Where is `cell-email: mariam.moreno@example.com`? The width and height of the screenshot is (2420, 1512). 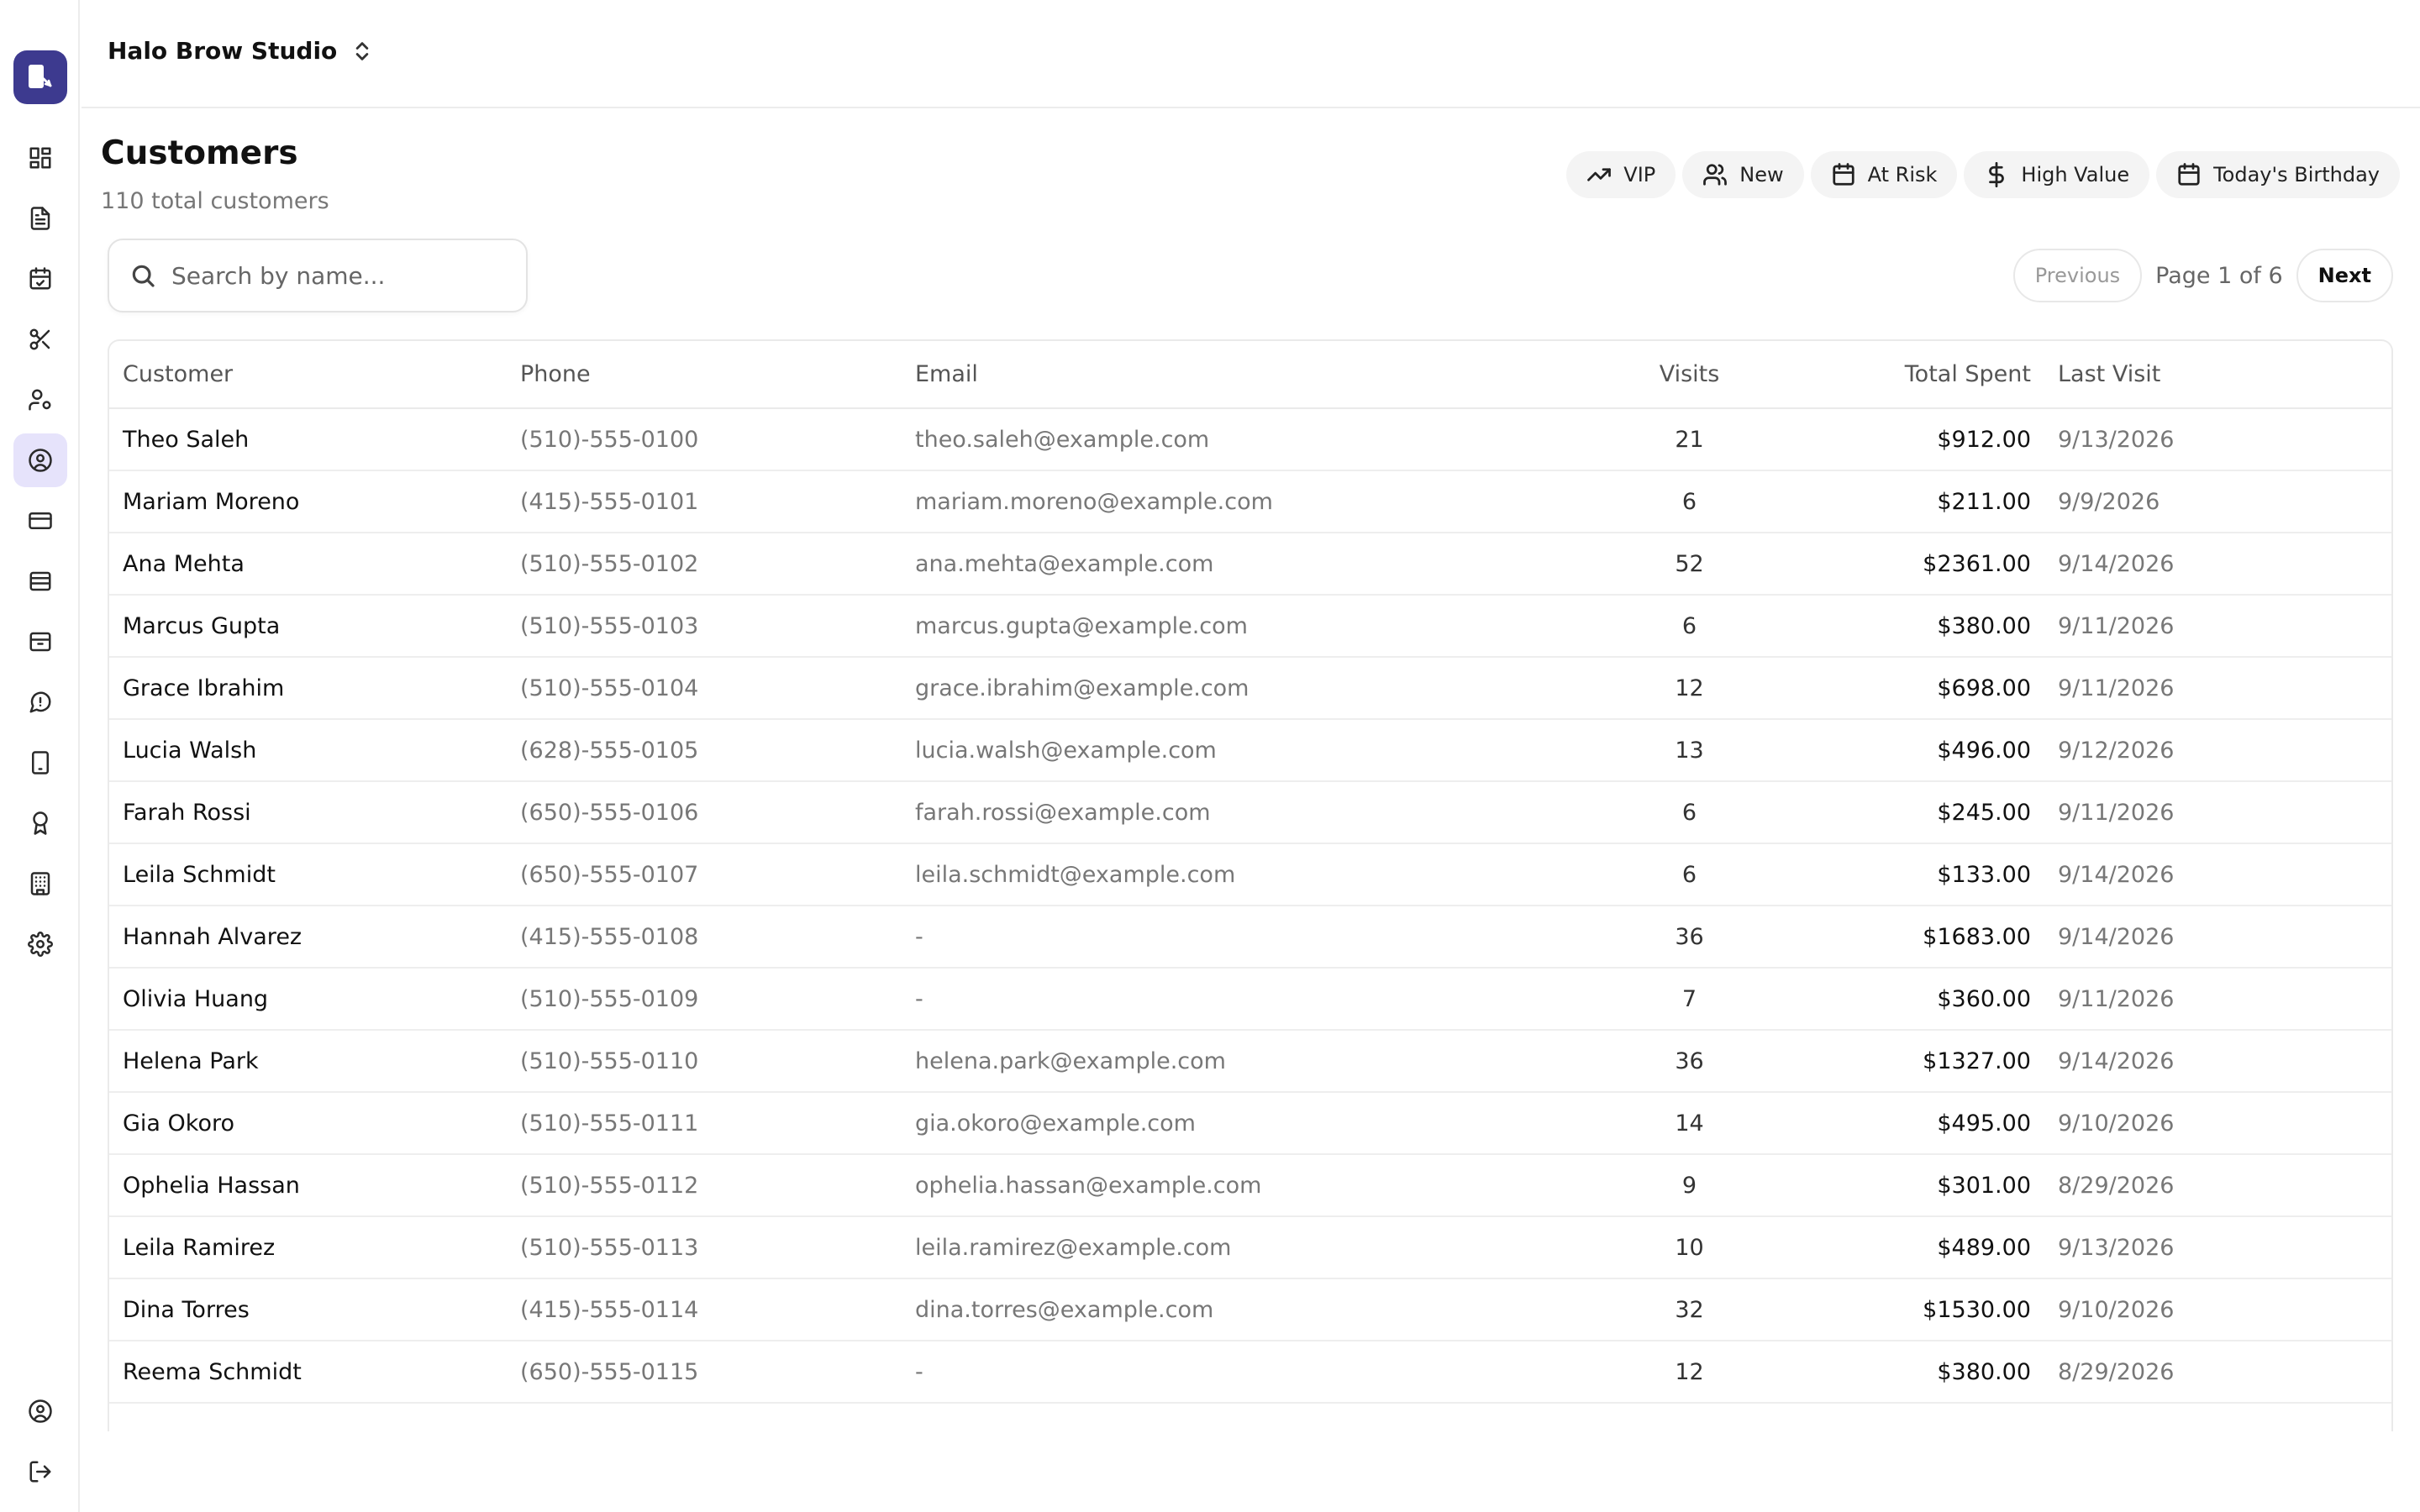 cell-email: mariam.moreno@example.com is located at coordinates (1251, 501).